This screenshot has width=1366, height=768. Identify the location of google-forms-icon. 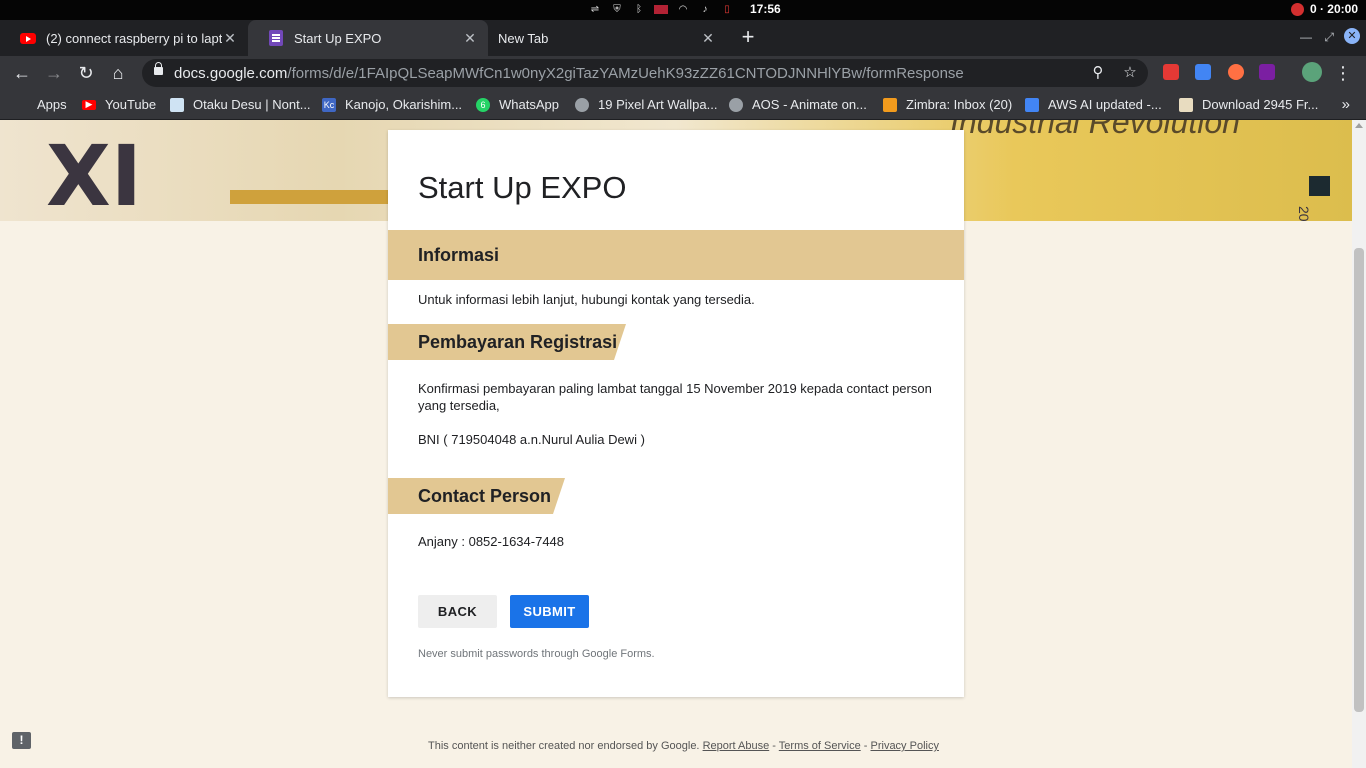
(276, 38).